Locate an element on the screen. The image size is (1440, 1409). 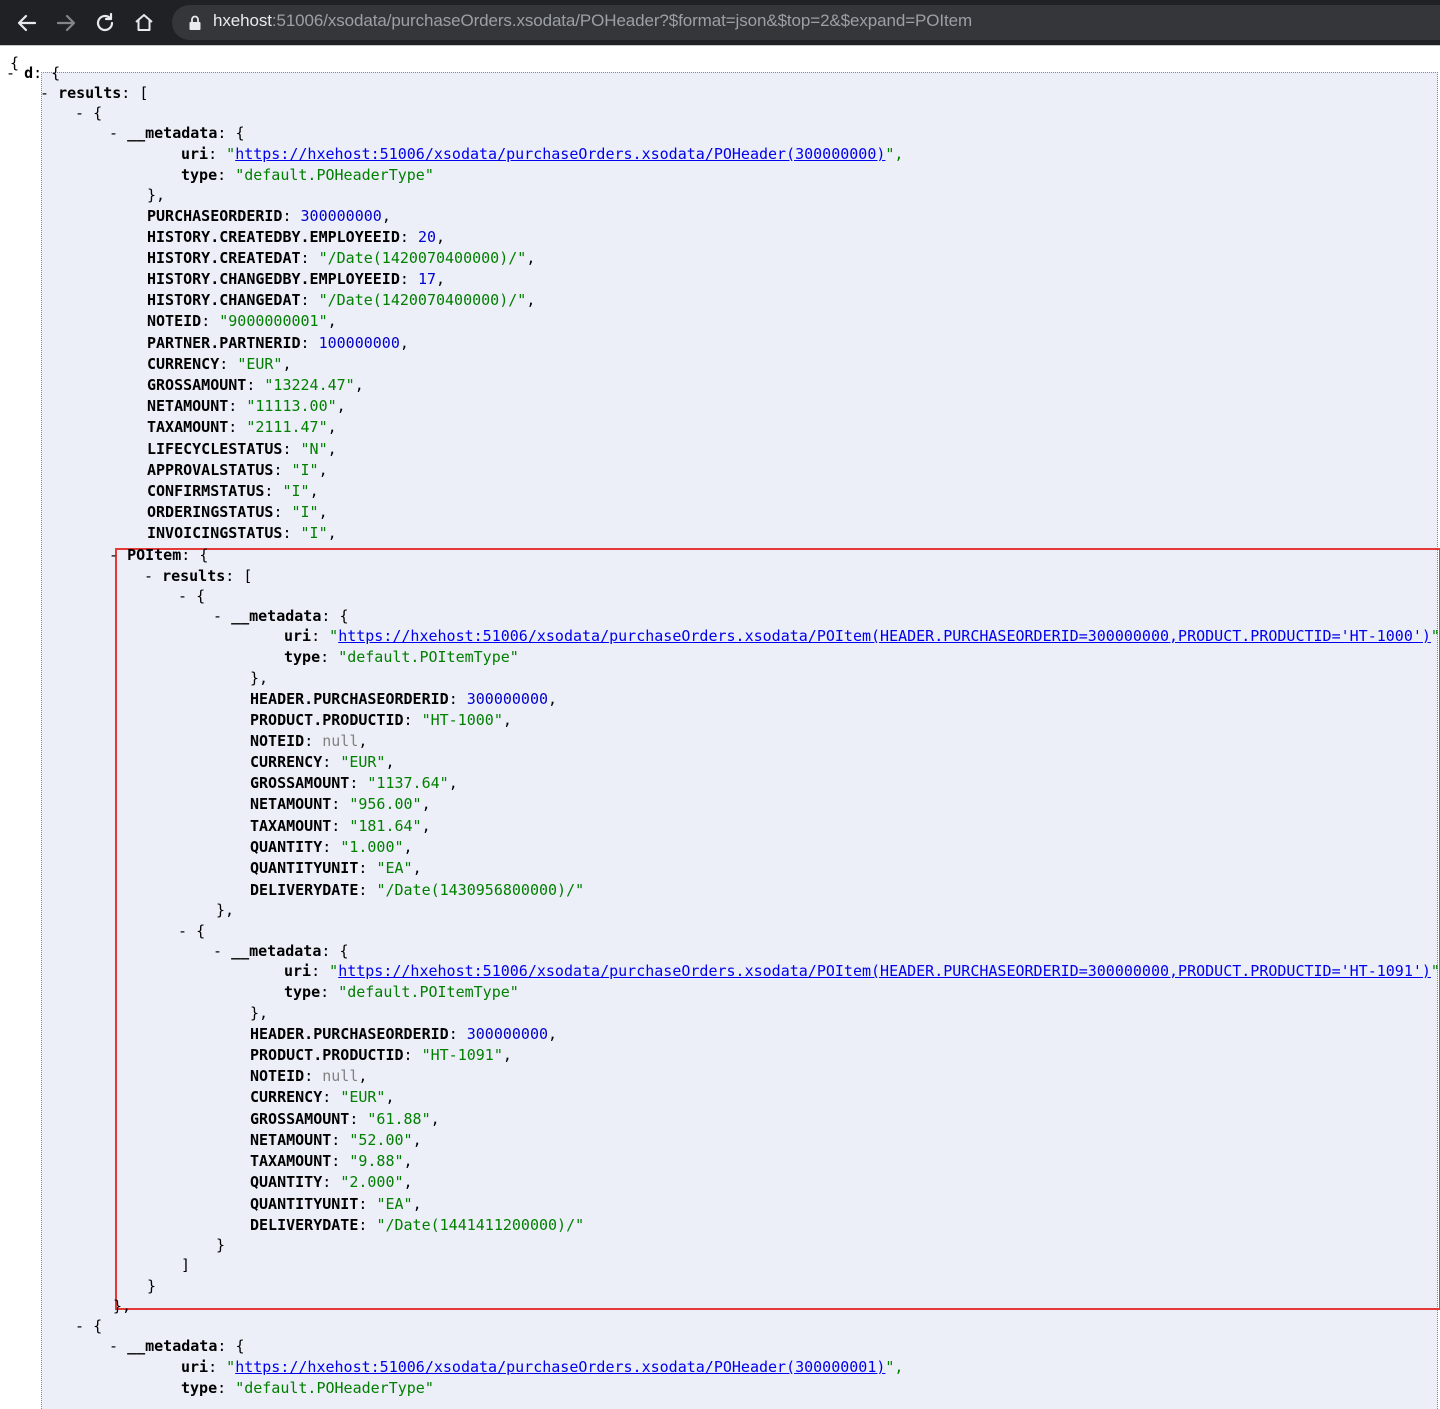
json-quote: " is located at coordinates (334, 636).